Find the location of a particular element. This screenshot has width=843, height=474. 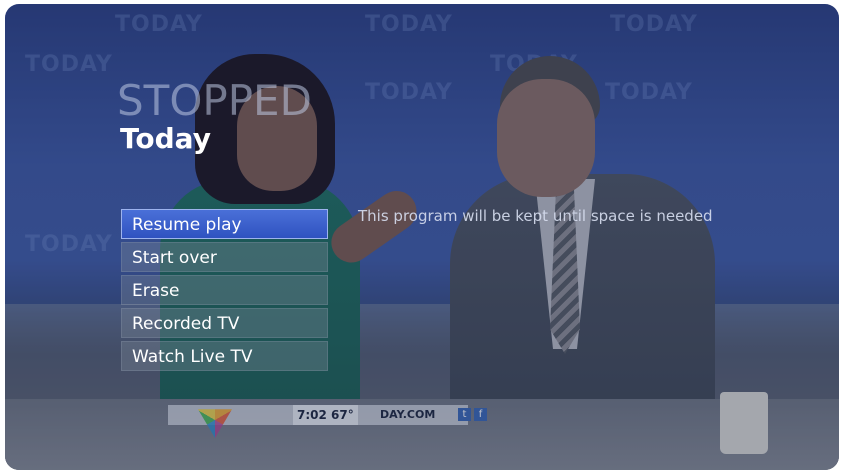

playback-state-label: STOPPED is located at coordinates (214, 100).